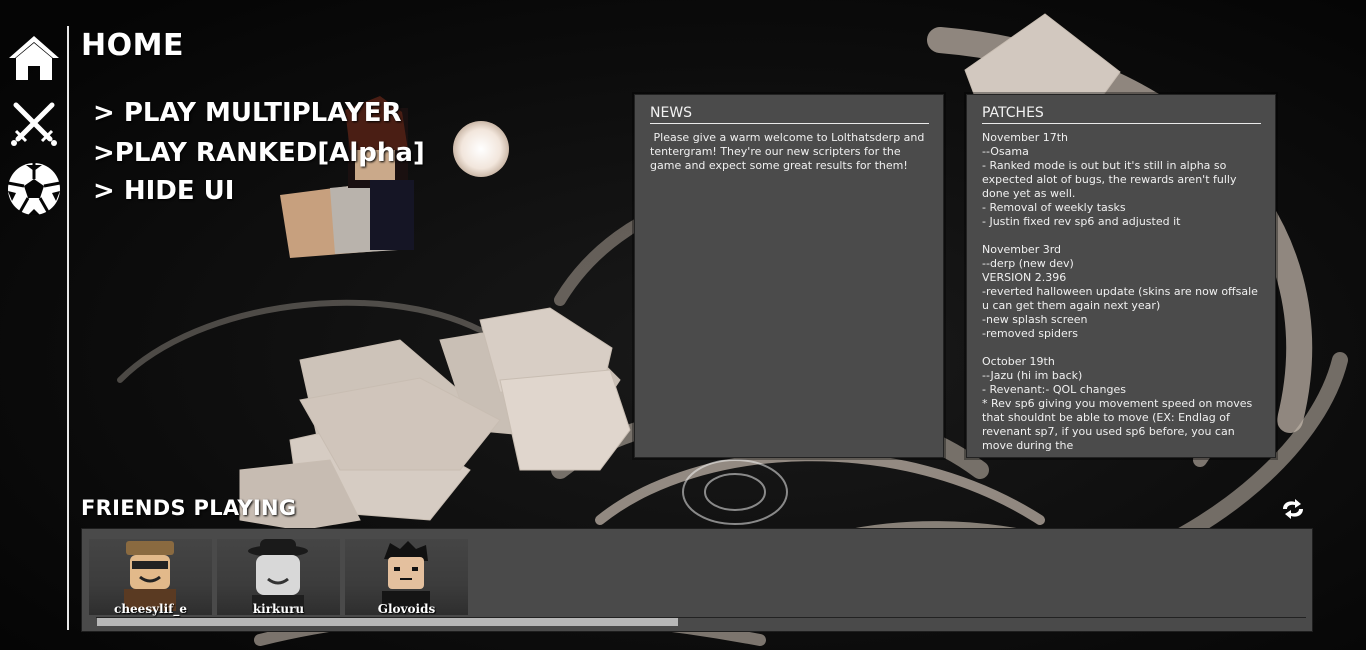 The image size is (1366, 650). What do you see at coordinates (697, 580) in the screenshot?
I see `friends-list: cheesylif_e kirkuru Glovoids` at bounding box center [697, 580].